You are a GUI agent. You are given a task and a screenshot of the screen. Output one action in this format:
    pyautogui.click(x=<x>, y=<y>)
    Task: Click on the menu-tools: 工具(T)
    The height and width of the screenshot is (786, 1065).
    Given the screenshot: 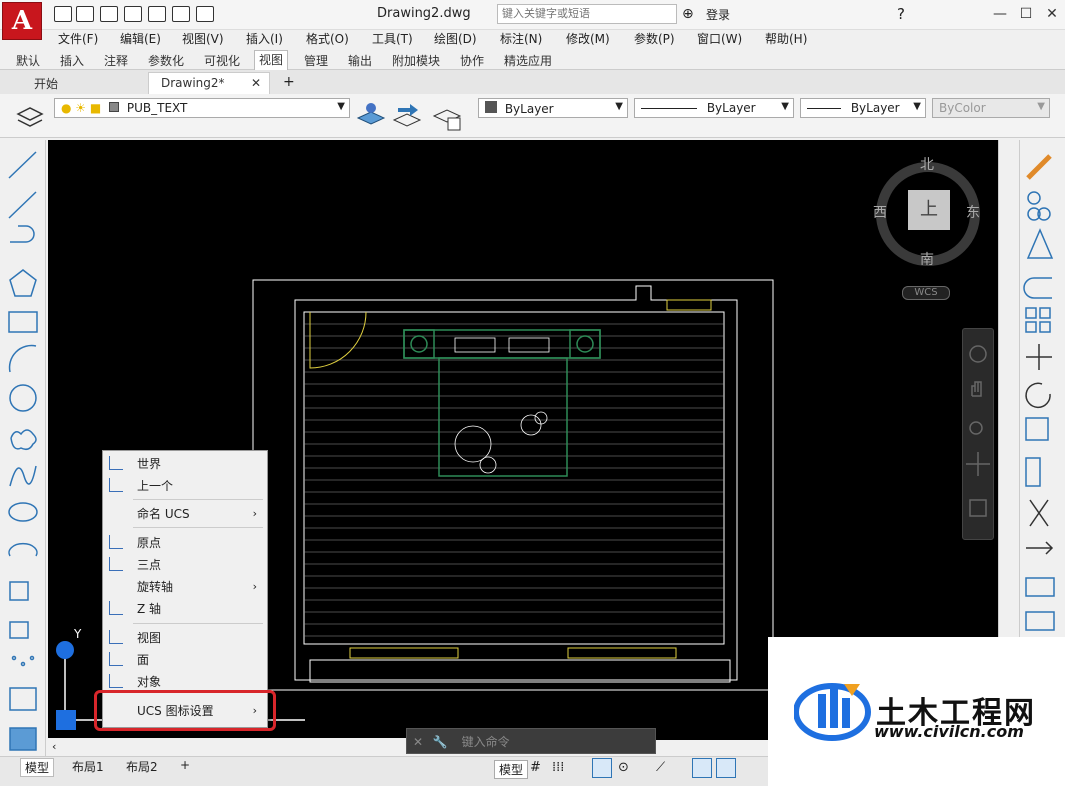 What is the action you would take?
    pyautogui.click(x=392, y=38)
    